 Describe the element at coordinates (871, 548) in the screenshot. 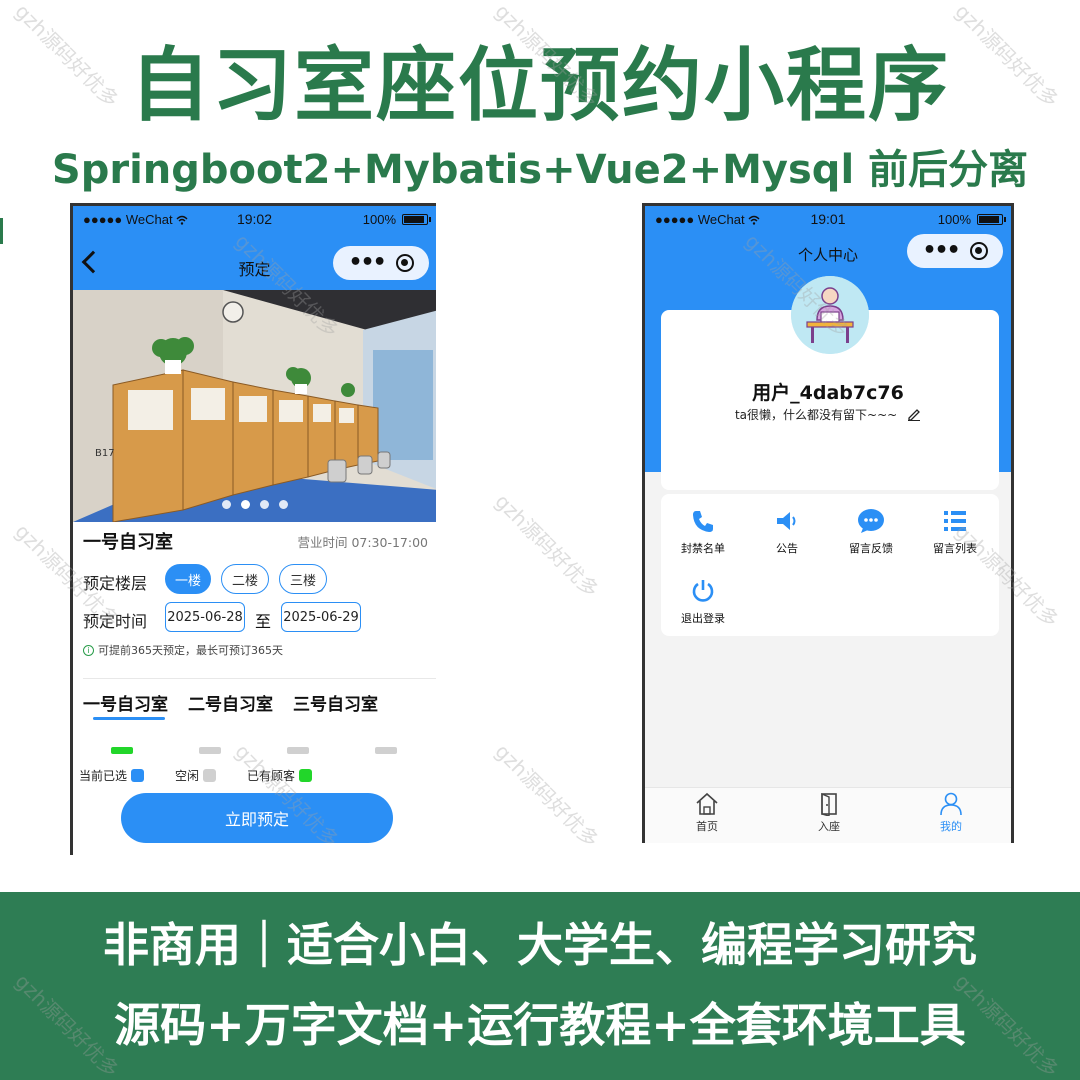

I see `menu-label: 留言反馈` at that location.